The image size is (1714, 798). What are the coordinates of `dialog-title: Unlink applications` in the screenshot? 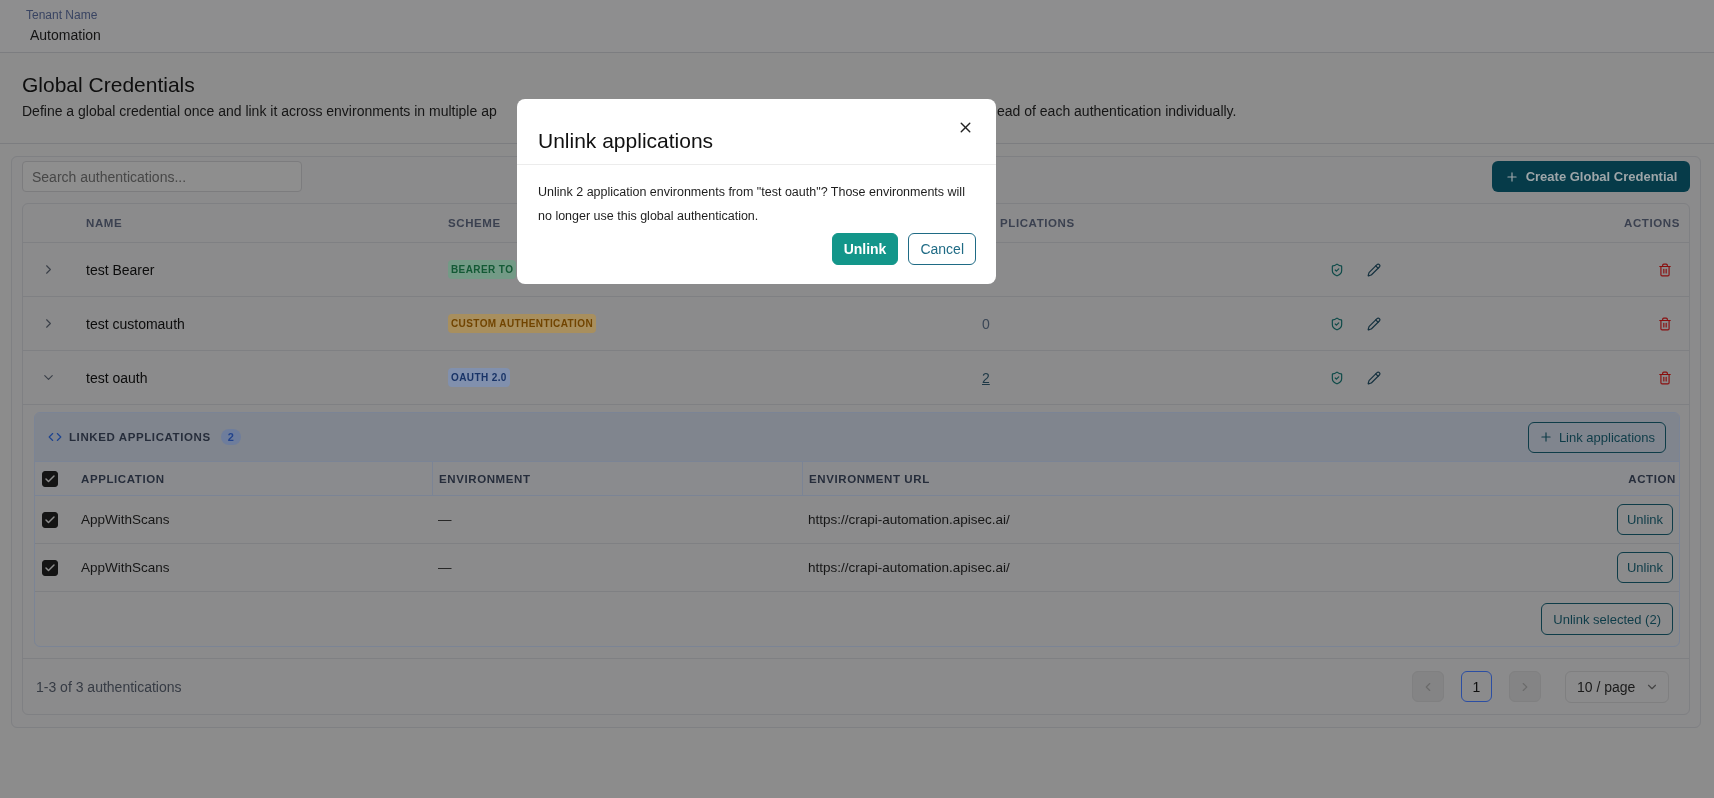 It's located at (626, 141).